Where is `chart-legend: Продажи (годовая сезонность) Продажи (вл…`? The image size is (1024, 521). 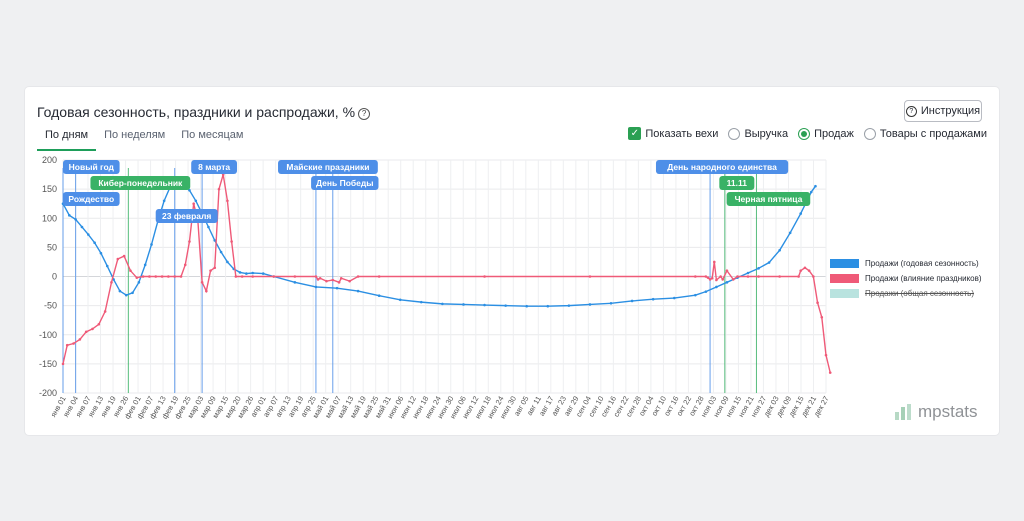 chart-legend: Продажи (годовая сезонность) Продажи (вл… is located at coordinates (906, 278).